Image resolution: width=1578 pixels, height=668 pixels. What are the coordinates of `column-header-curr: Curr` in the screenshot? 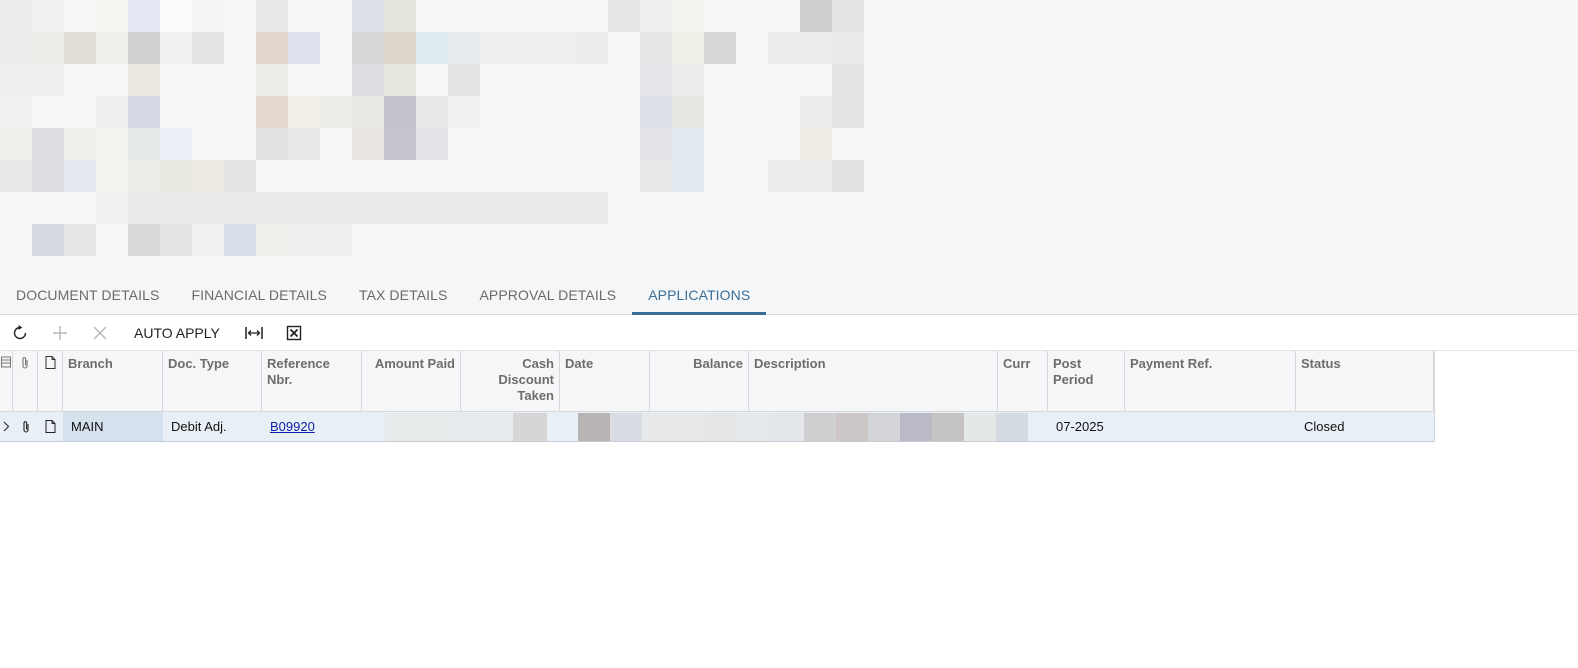 It's located at (1023, 381).